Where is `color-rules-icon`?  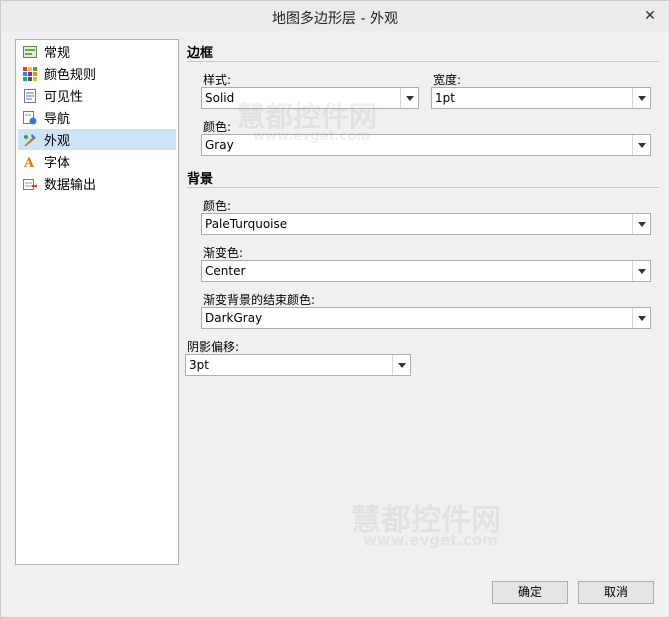 color-rules-icon is located at coordinates (30, 74).